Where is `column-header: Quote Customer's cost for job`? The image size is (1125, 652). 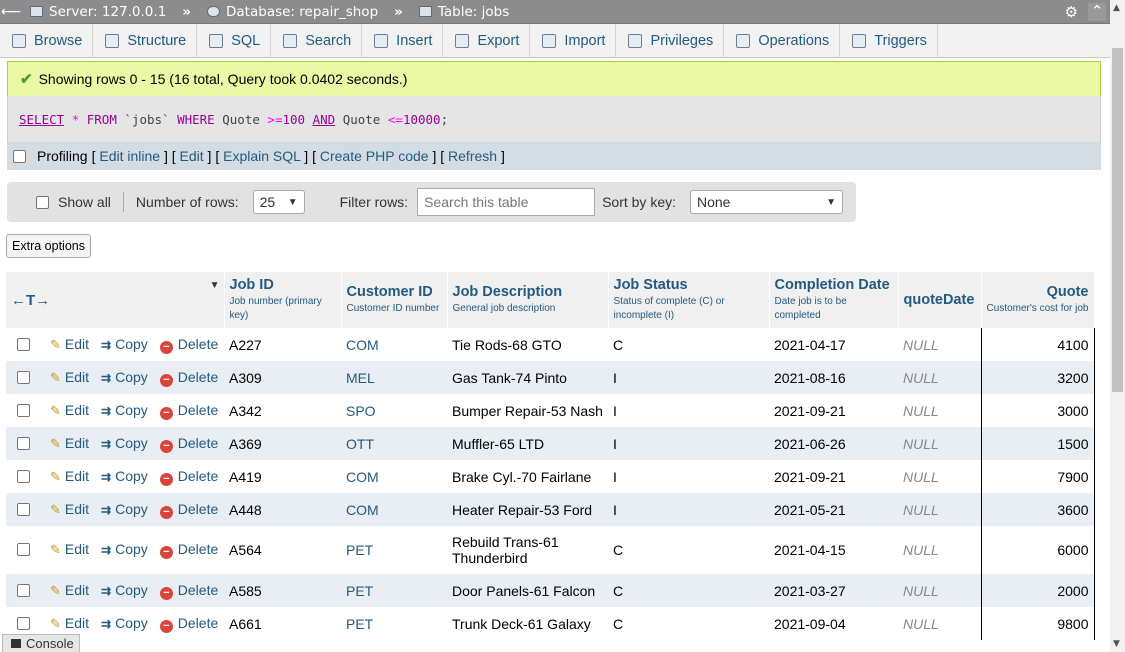
column-header: Quote Customer's cost for job is located at coordinates (1038, 300).